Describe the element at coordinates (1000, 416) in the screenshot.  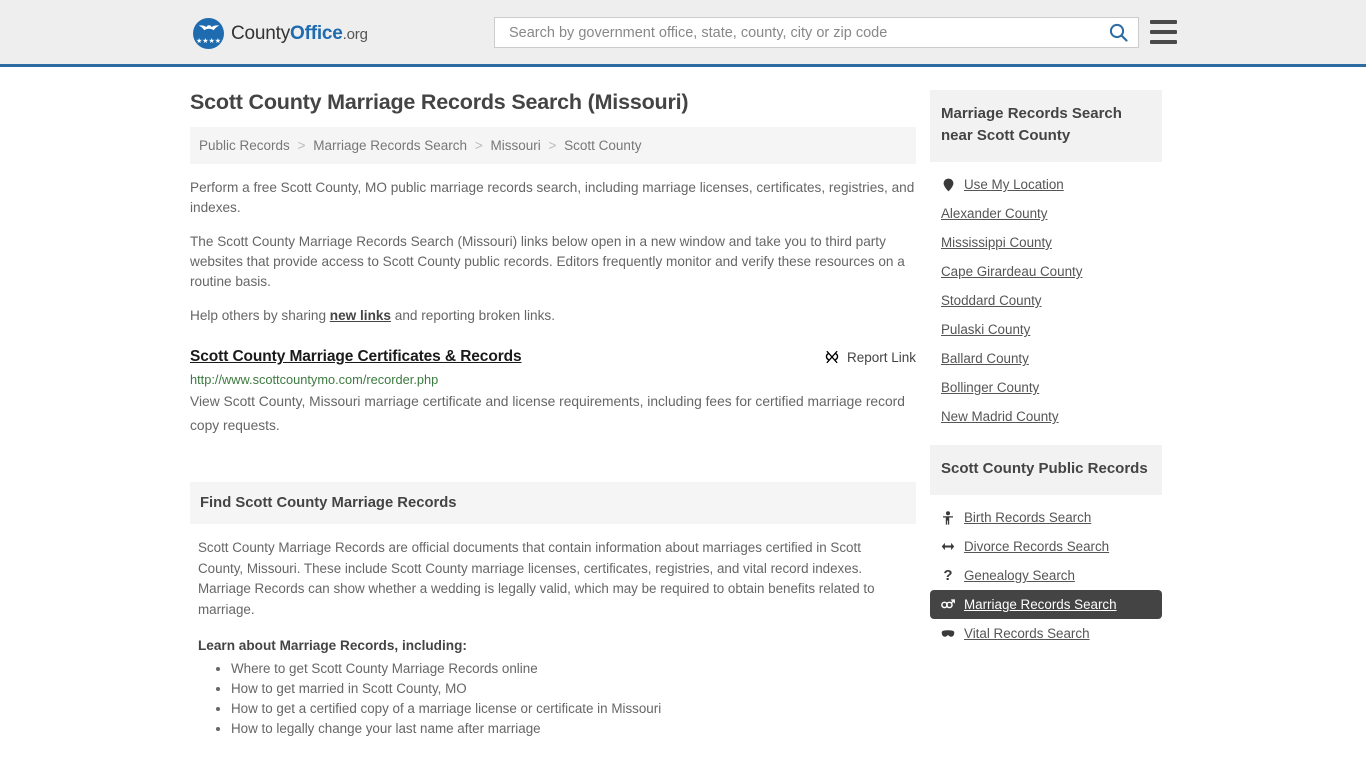
I see `sidebar-item-label: New Madrid County` at that location.